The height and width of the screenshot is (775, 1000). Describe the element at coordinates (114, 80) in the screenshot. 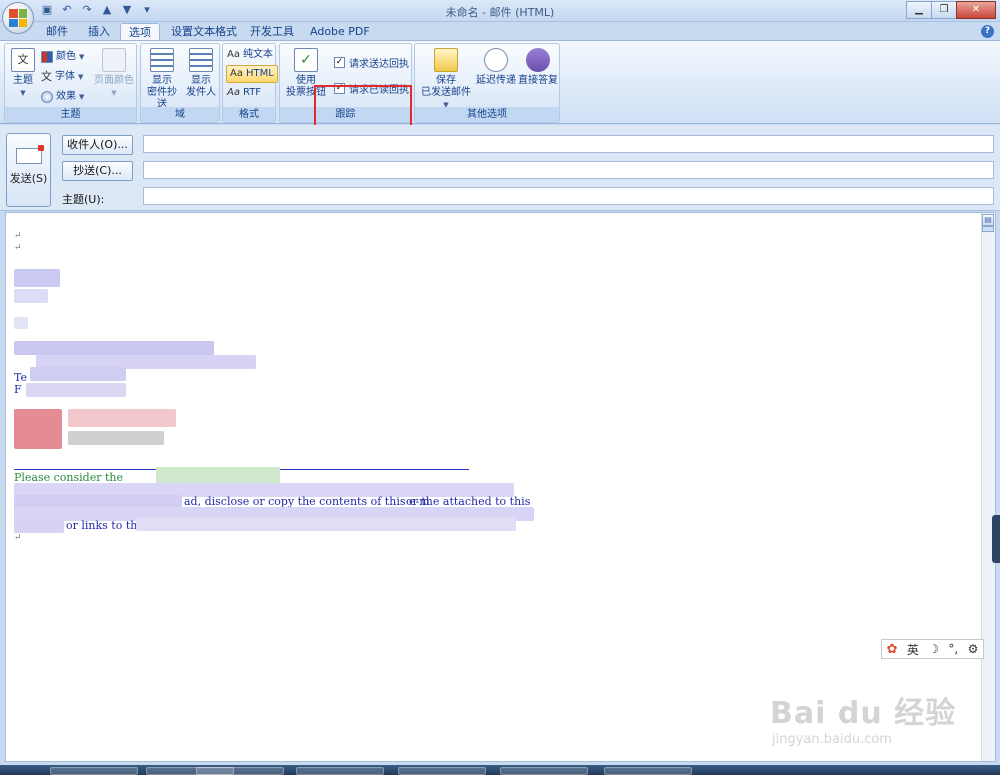

I see `page-color-label: 页面颜色` at that location.